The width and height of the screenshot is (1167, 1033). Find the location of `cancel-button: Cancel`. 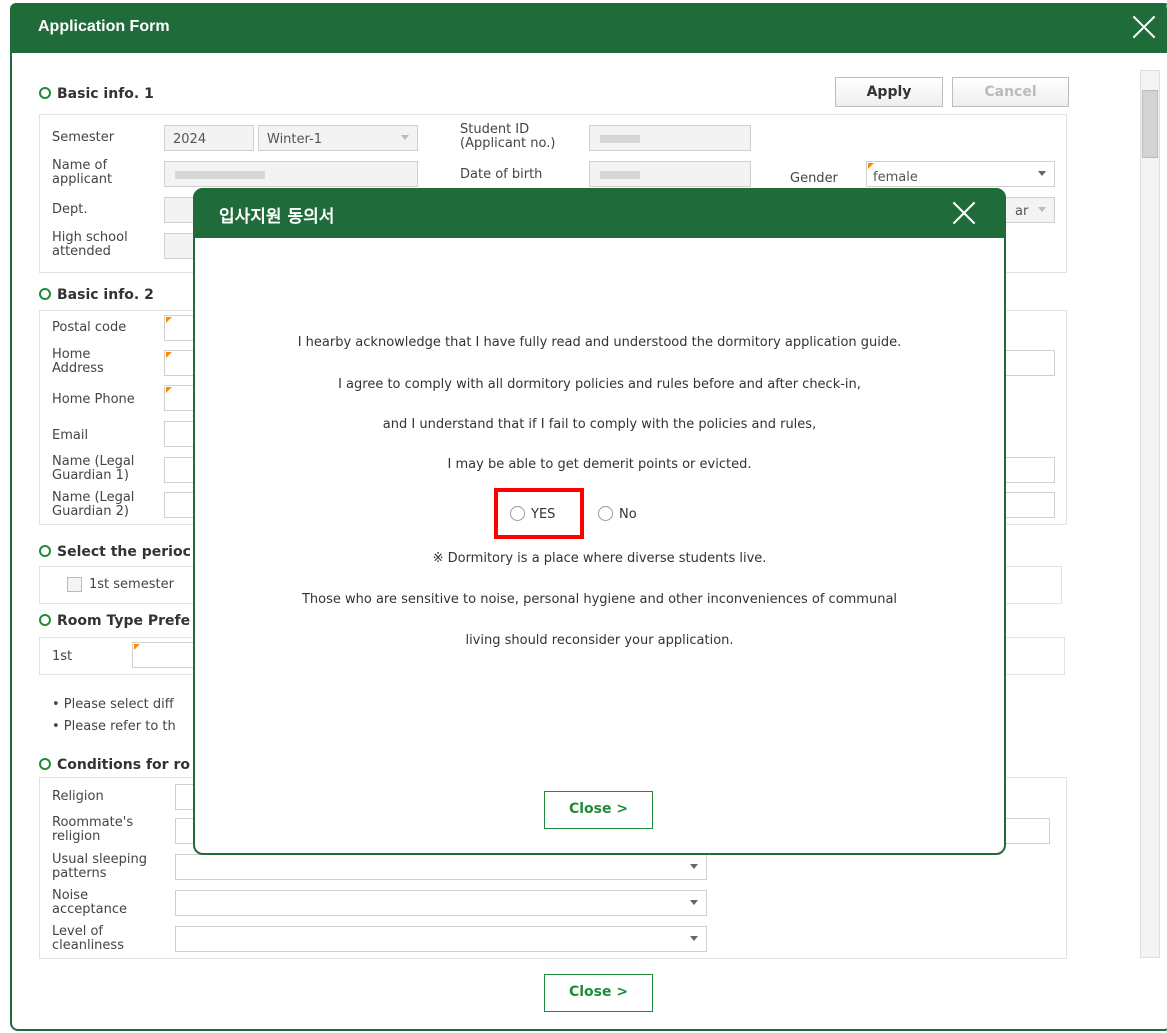

cancel-button: Cancel is located at coordinates (1010, 92).